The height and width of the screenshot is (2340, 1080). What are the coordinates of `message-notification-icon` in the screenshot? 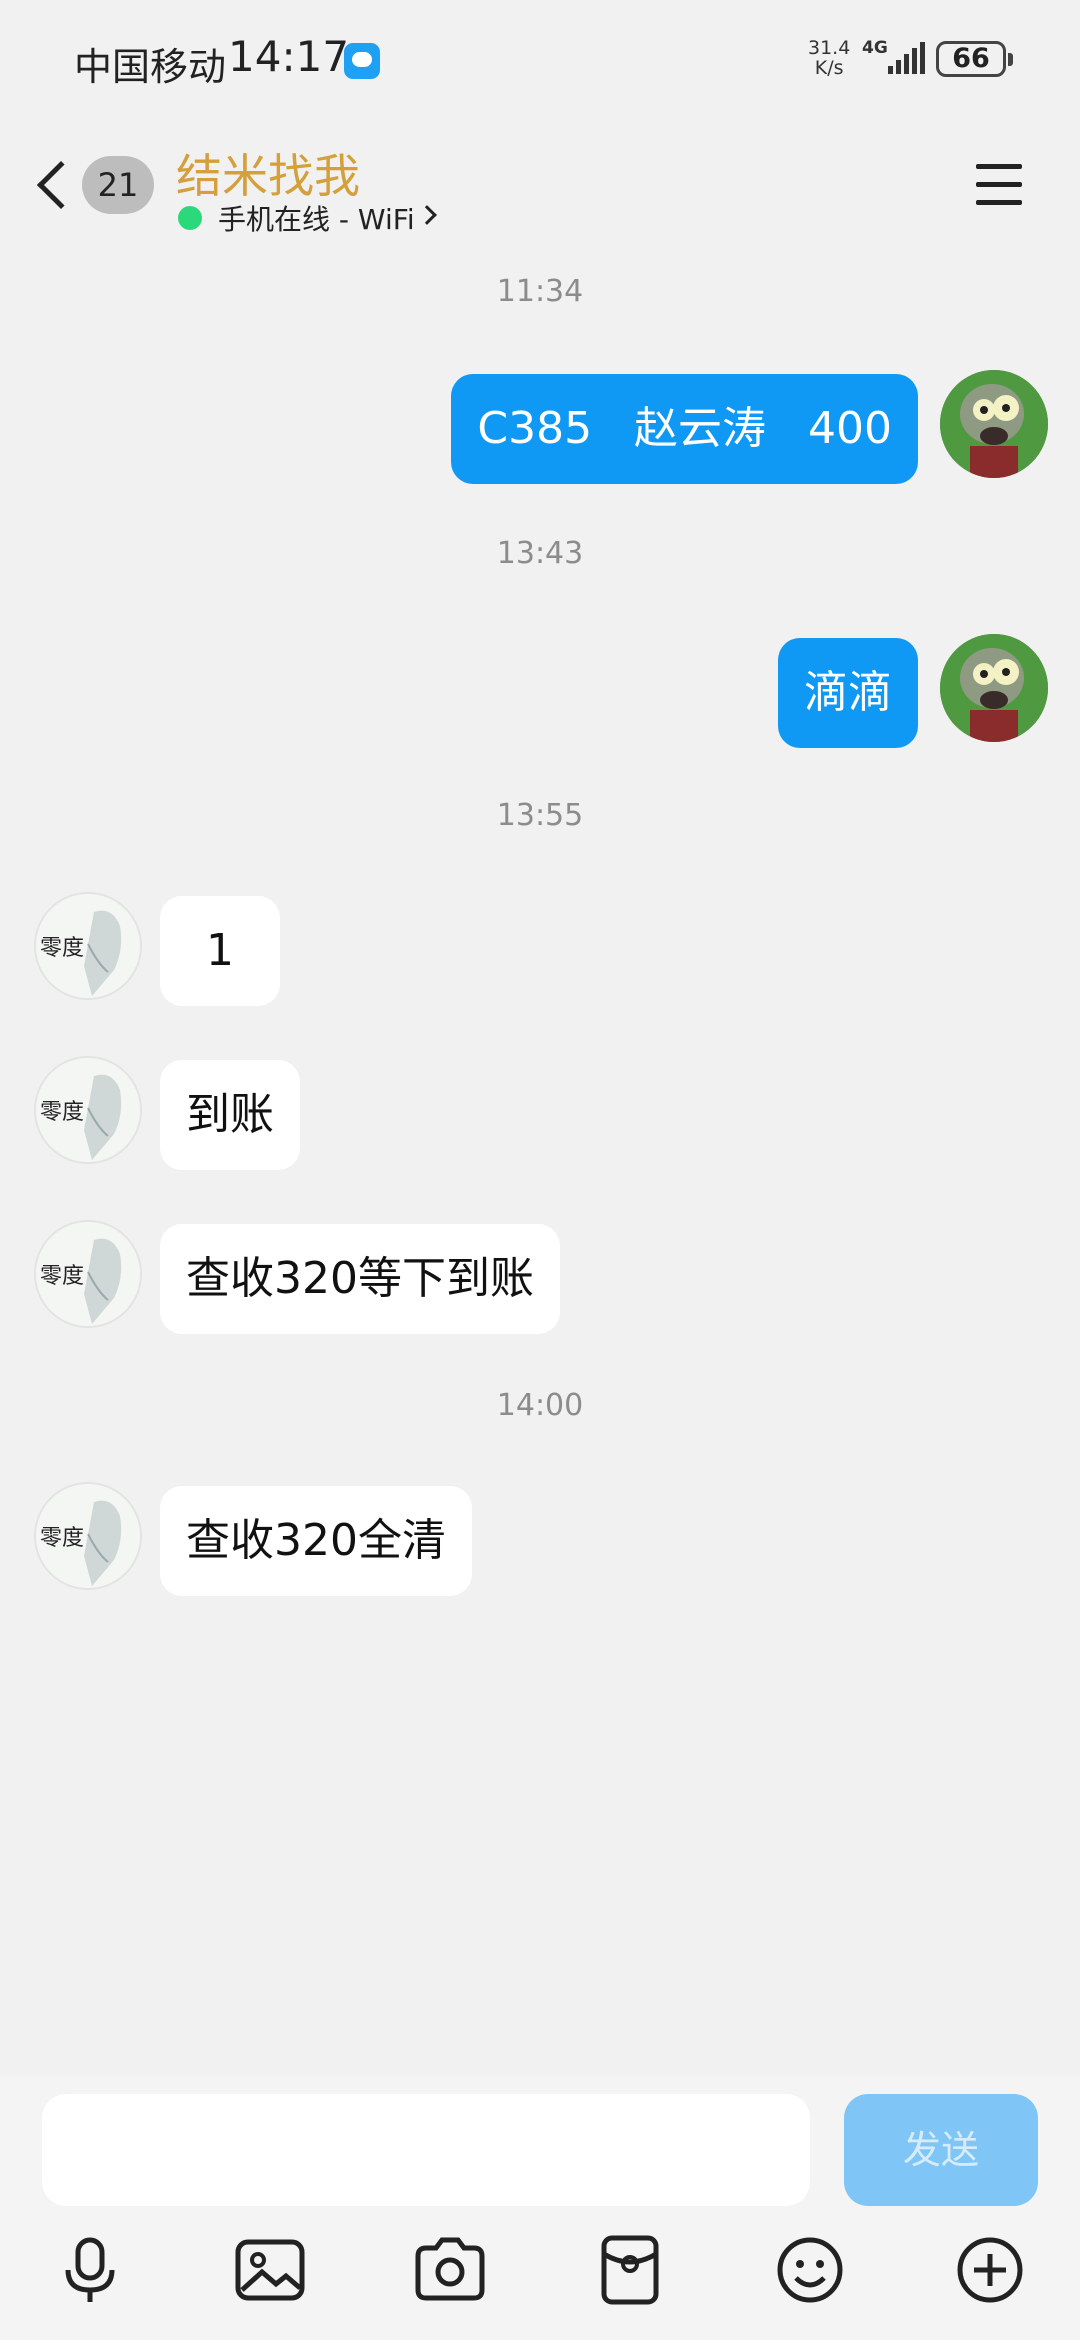 It's located at (362, 61).